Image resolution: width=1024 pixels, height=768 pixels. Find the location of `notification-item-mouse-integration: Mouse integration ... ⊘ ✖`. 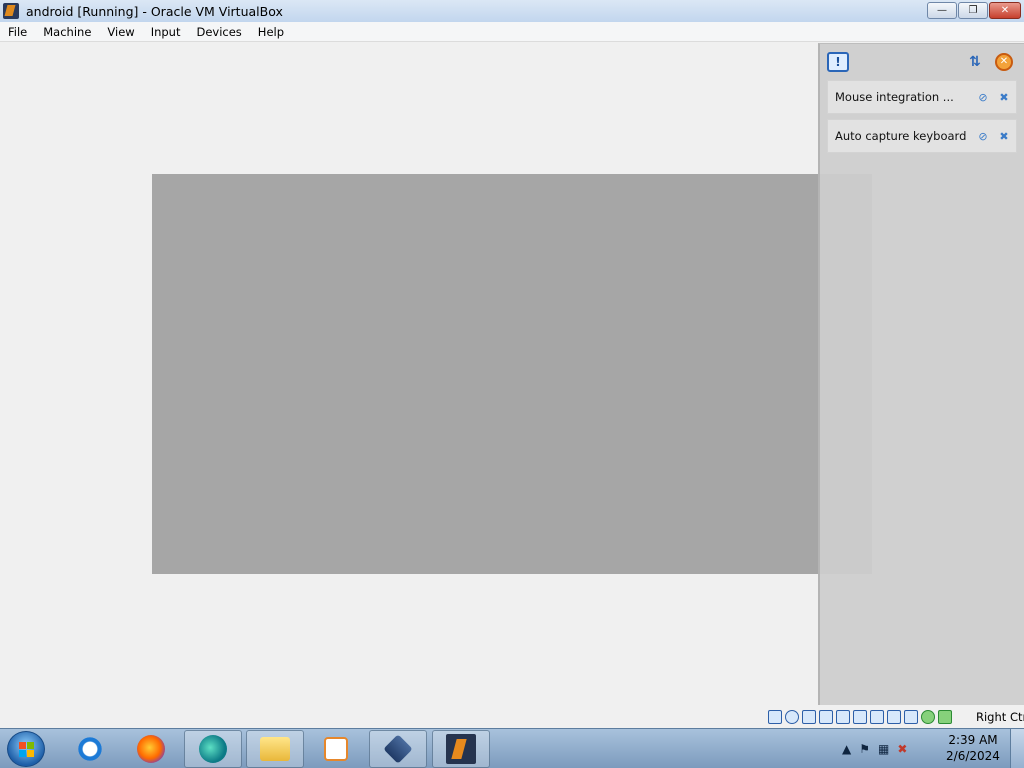

notification-item-mouse-integration: Mouse integration ... ⊘ ✖ is located at coordinates (922, 97).